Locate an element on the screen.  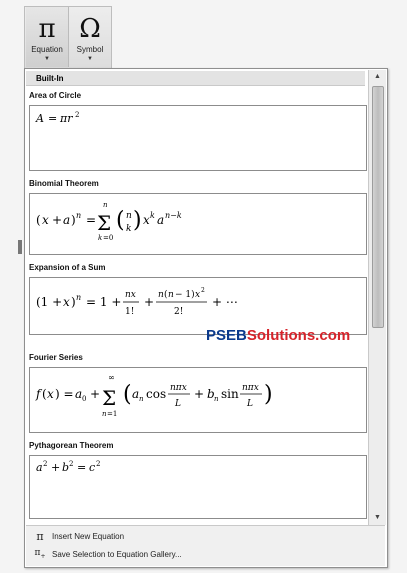
section-header: Built-In is located at coordinates (195, 78).